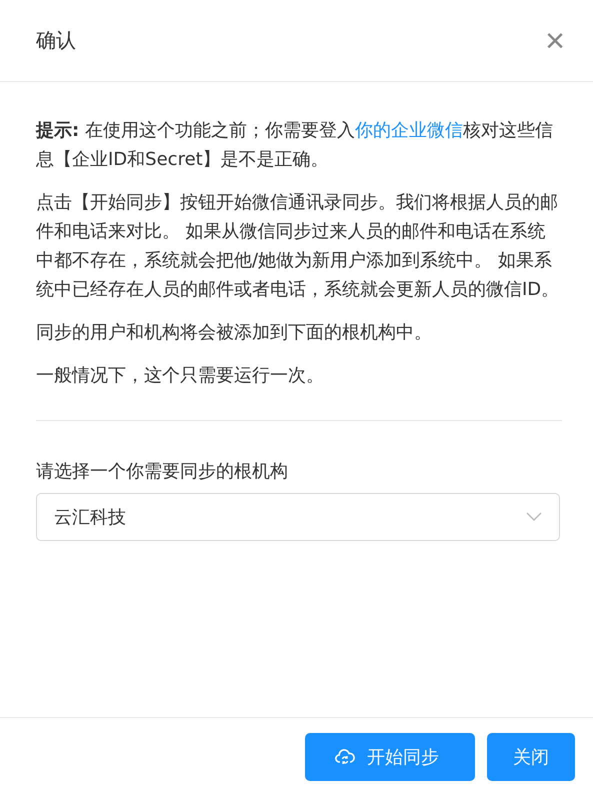 This screenshot has height=795, width=593. Describe the element at coordinates (555, 41) in the screenshot. I see `close-button: ×` at that location.